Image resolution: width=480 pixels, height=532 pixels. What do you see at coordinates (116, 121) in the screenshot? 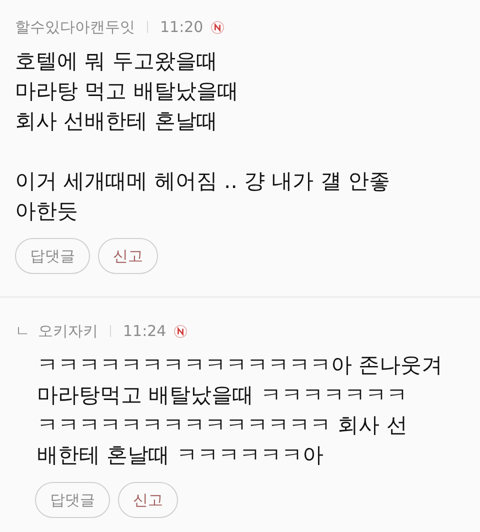
I see `comment-text: 회사 선배한테 혼날때` at bounding box center [116, 121].